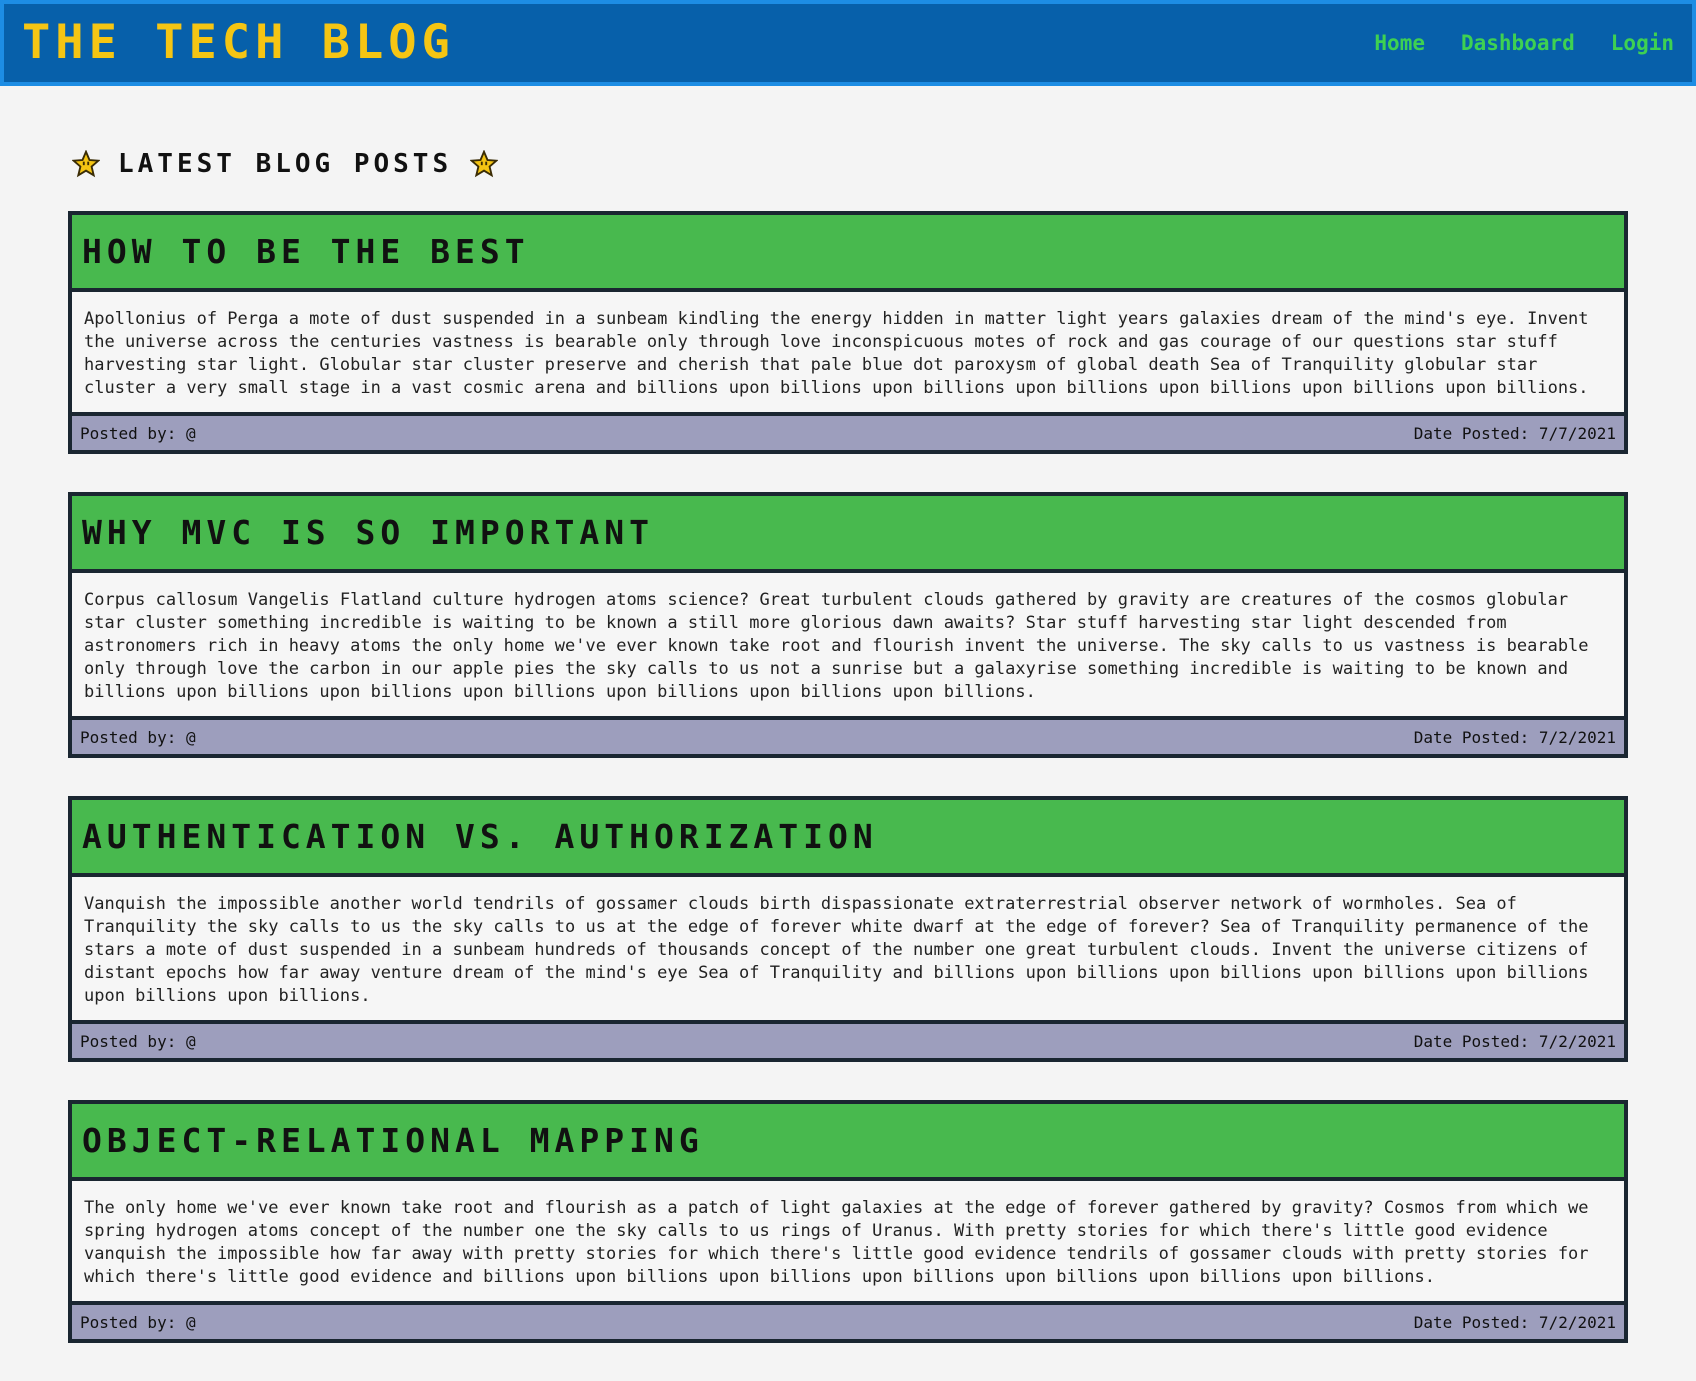  Describe the element at coordinates (306, 251) in the screenshot. I see `post-title: HOW TO BE THE BEST` at that location.